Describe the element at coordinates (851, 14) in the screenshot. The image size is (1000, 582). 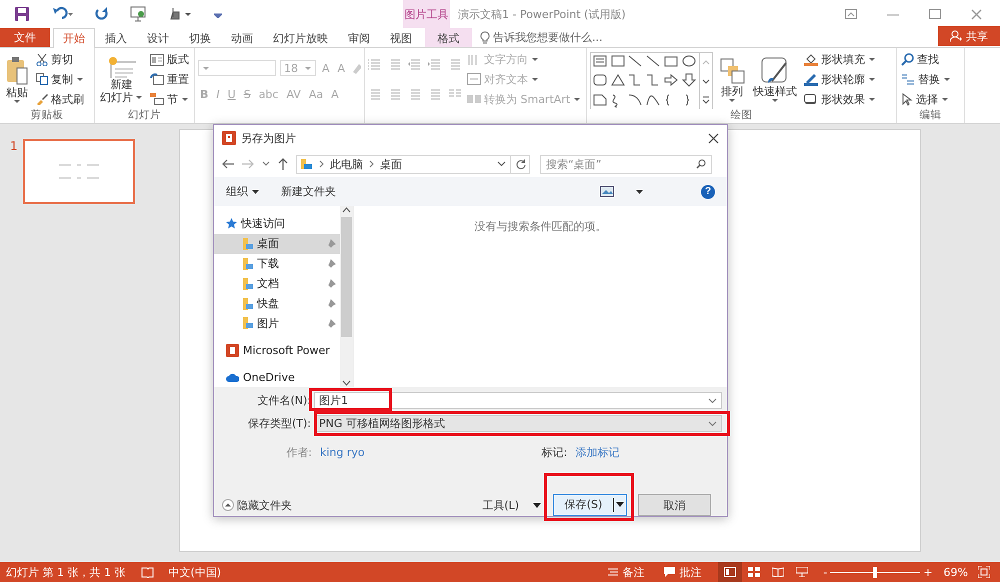
I see `ribbon-display-icon` at that location.